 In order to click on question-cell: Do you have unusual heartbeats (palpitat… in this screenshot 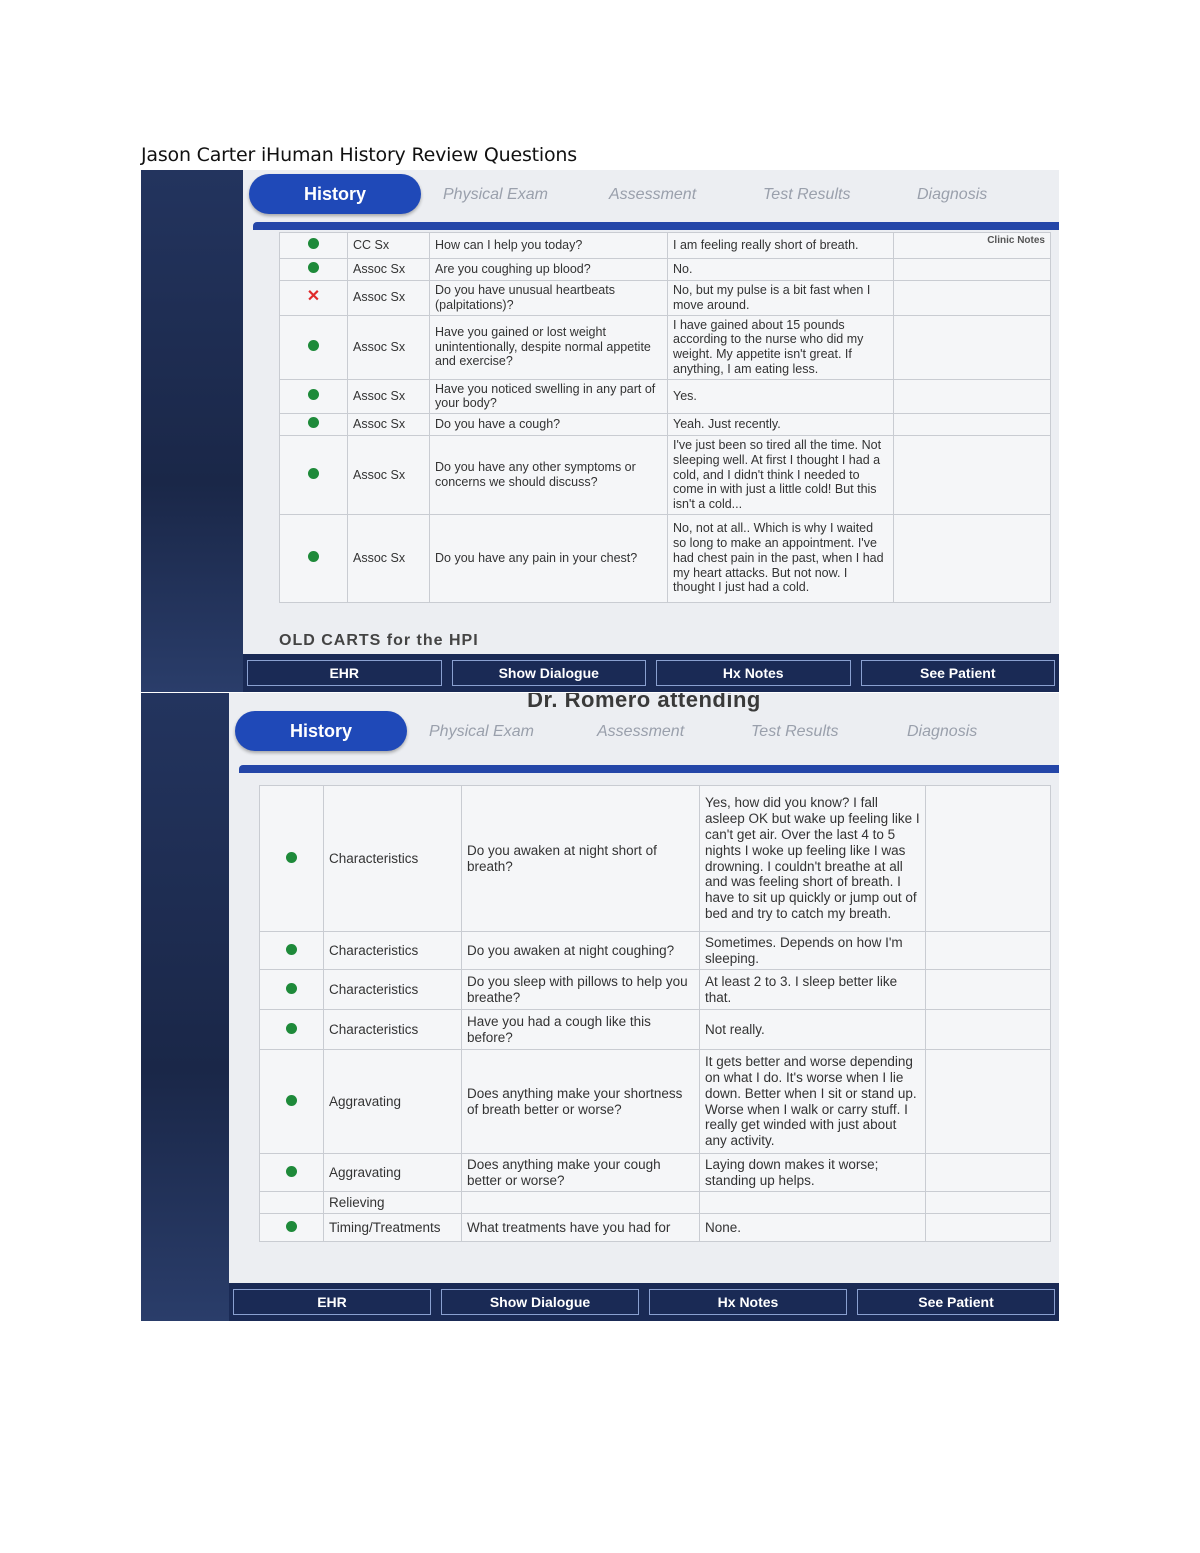, I will do `click(548, 298)`.